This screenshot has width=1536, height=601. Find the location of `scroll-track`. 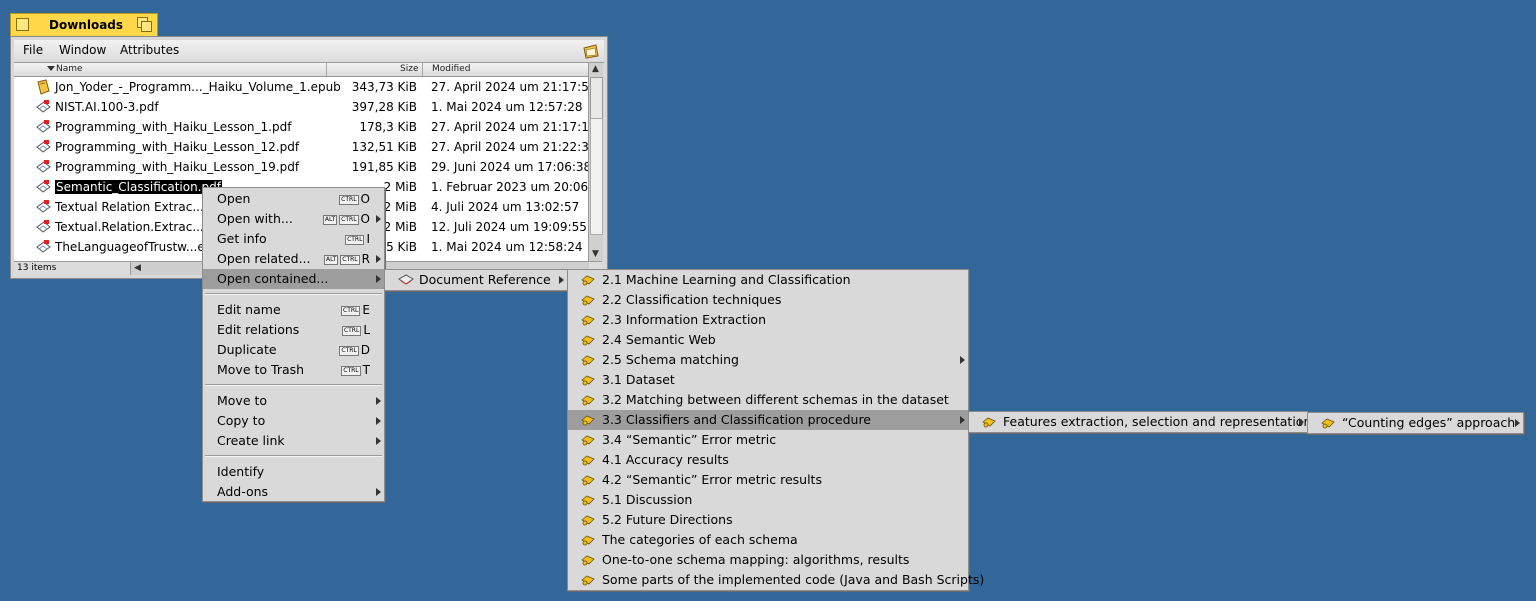

scroll-track is located at coordinates (596, 176).